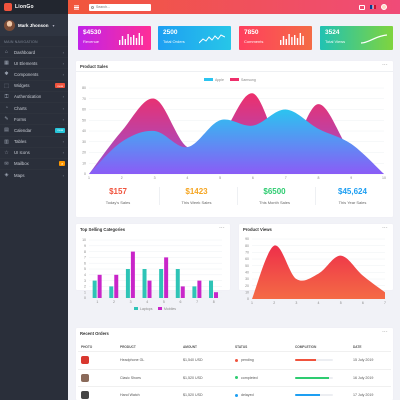 The width and height of the screenshot is (400, 400). I want to click on x-tick-label: 8, so click(214, 302).